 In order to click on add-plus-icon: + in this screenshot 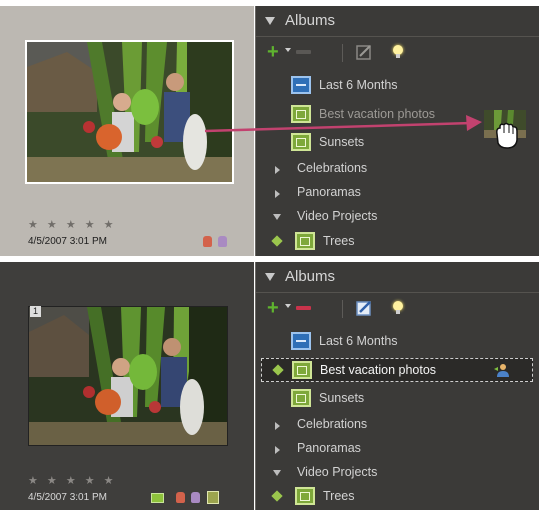, I will do `click(273, 308)`.